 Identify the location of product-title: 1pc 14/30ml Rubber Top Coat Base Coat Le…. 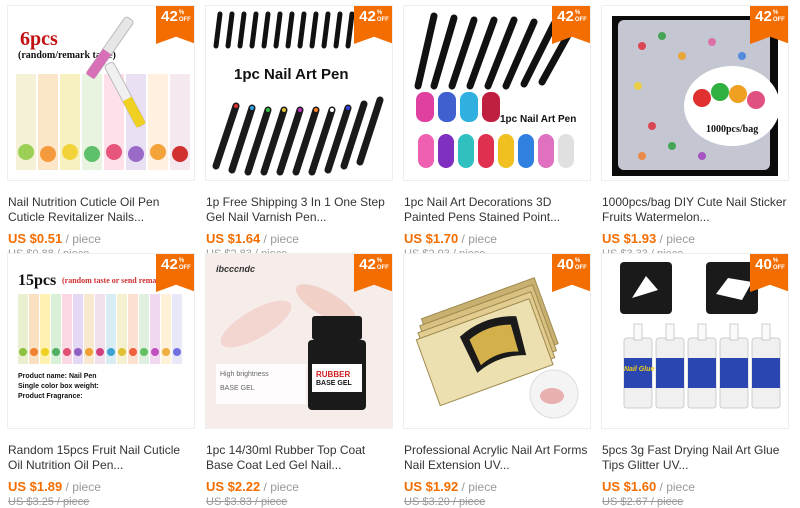
(300, 458).